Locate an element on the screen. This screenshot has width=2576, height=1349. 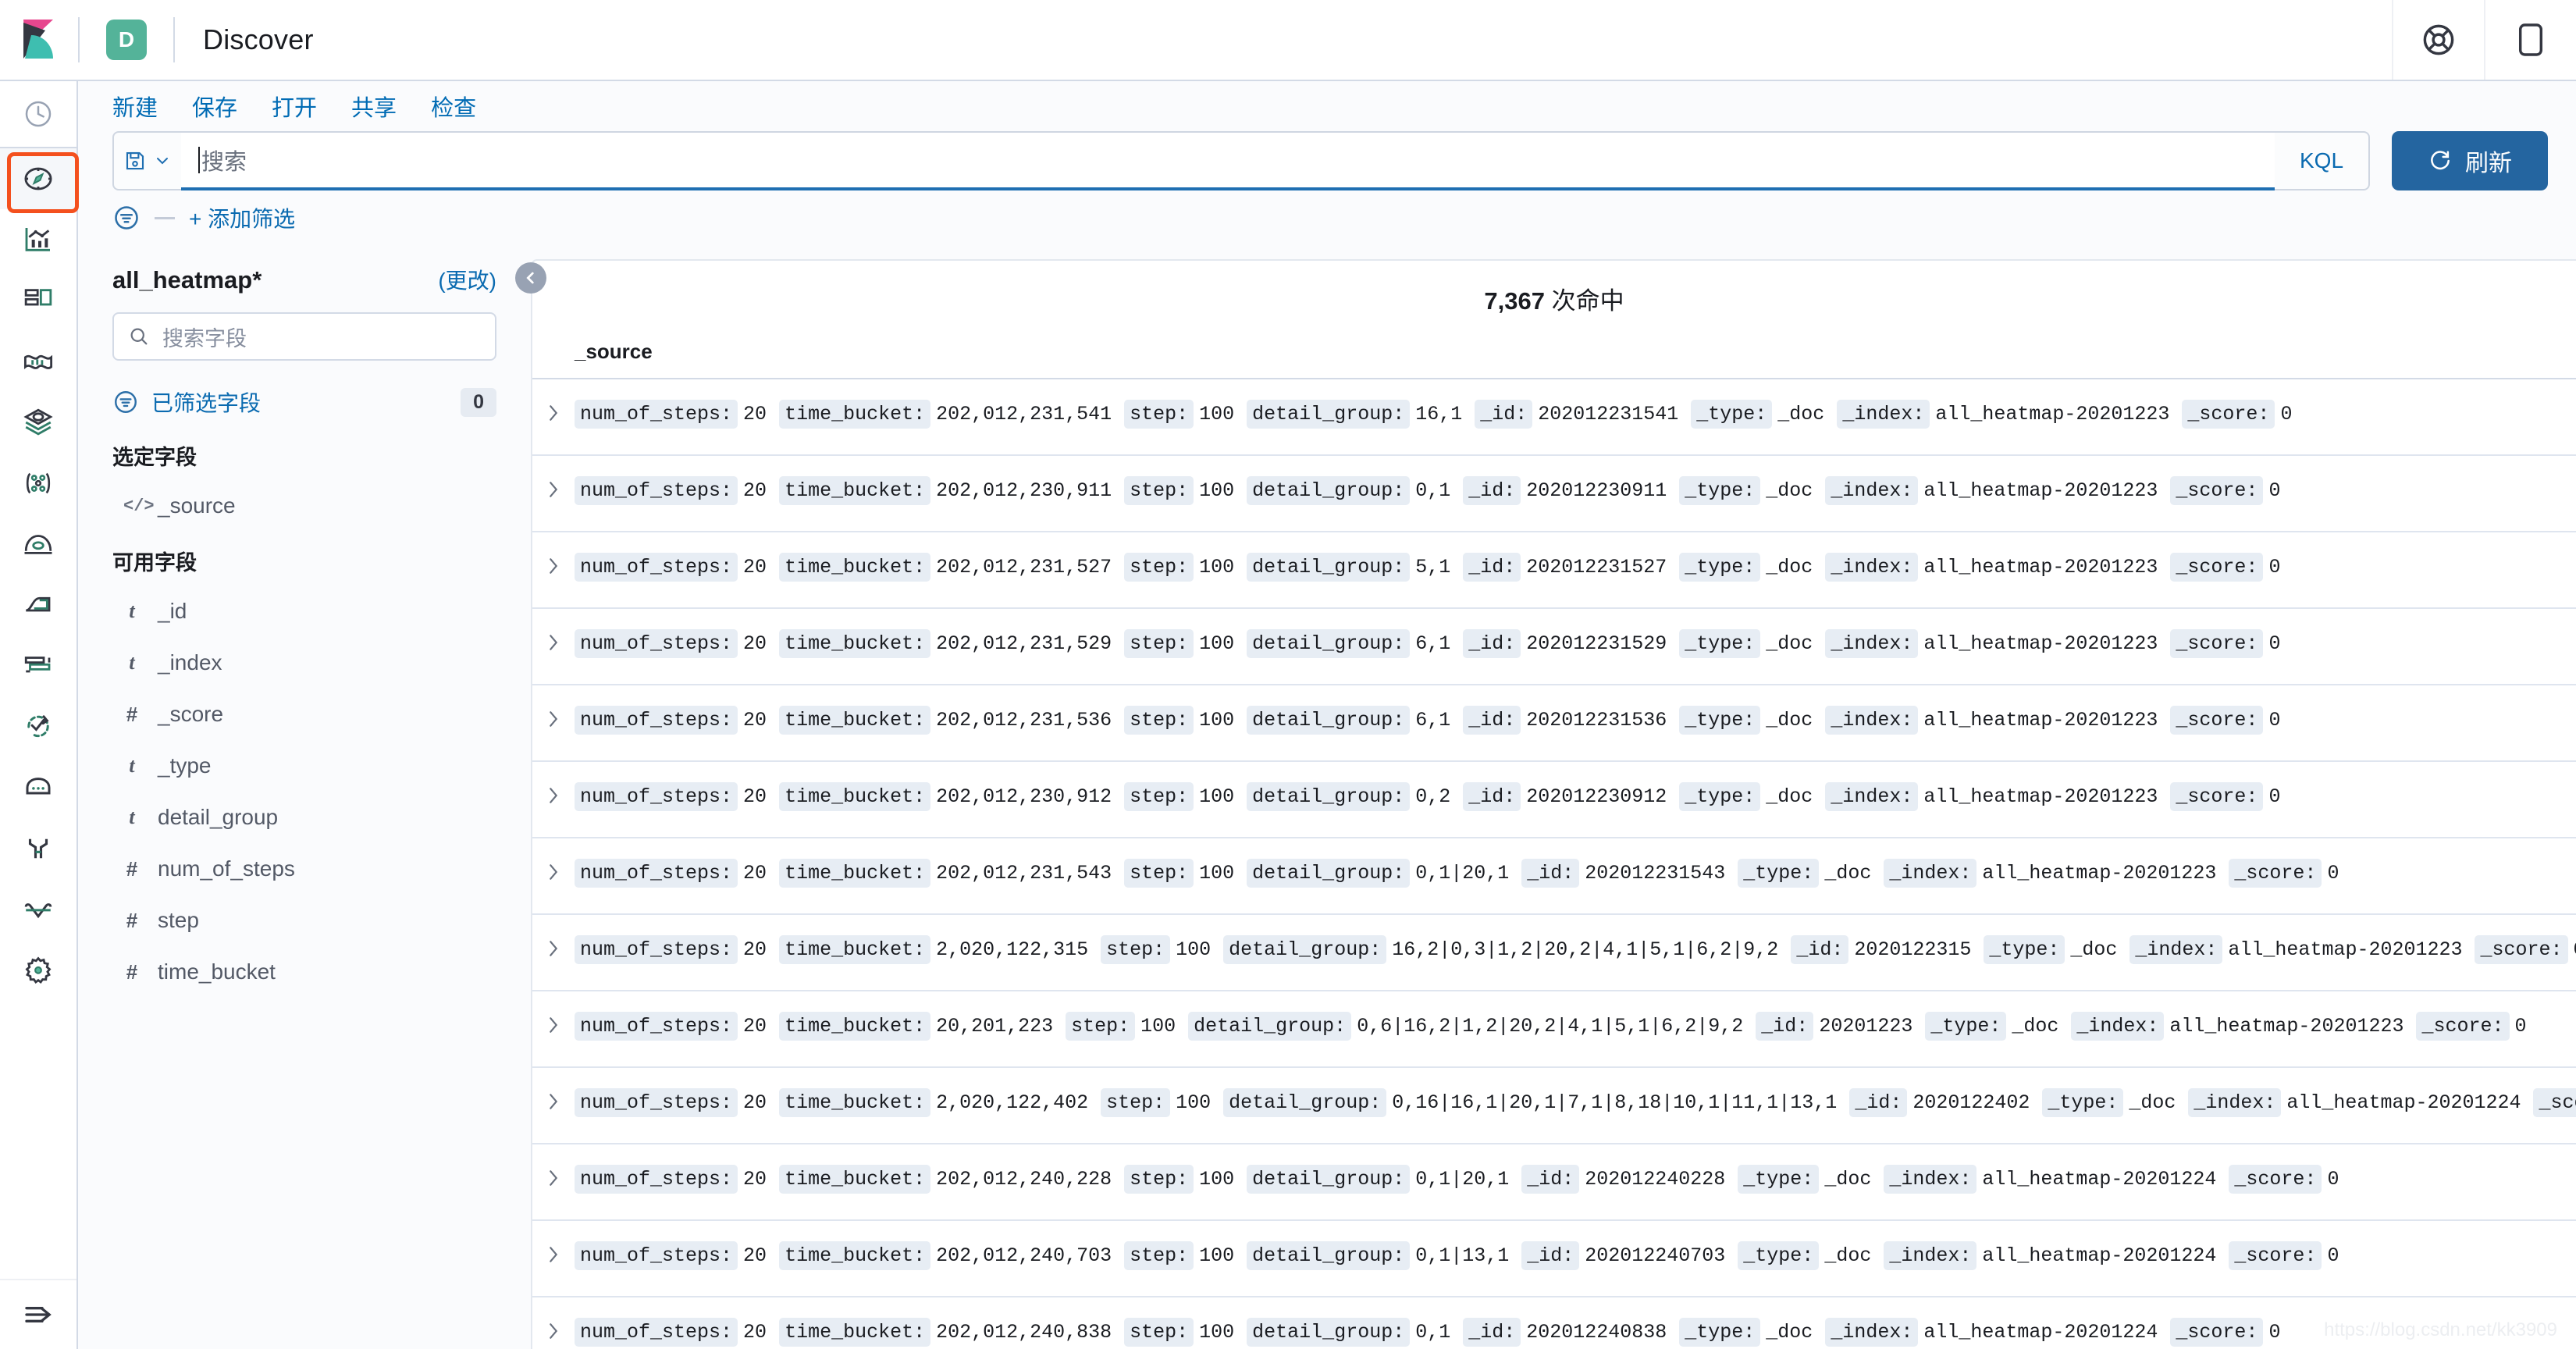
help-button is located at coordinates (2438, 40).